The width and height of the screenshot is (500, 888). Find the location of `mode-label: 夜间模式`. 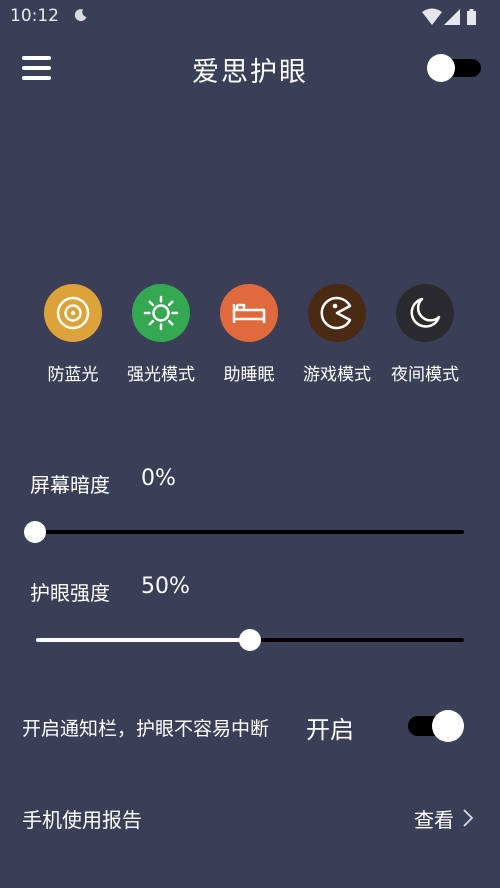

mode-label: 夜间模式 is located at coordinates (425, 375).